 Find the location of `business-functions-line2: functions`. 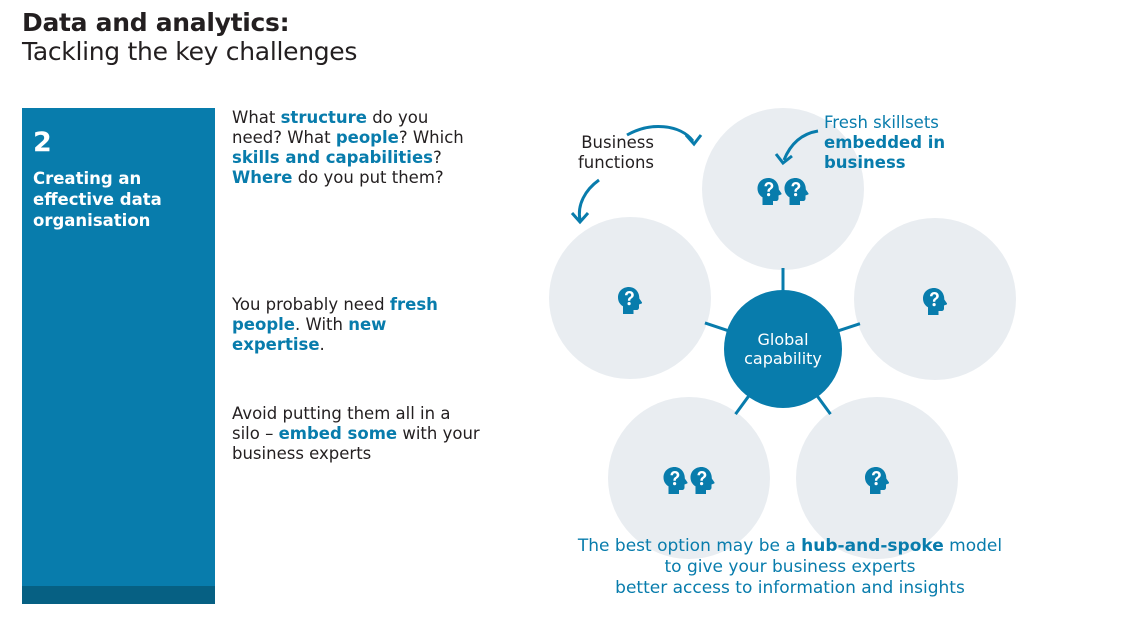

business-functions-line2: functions is located at coordinates (616, 162).